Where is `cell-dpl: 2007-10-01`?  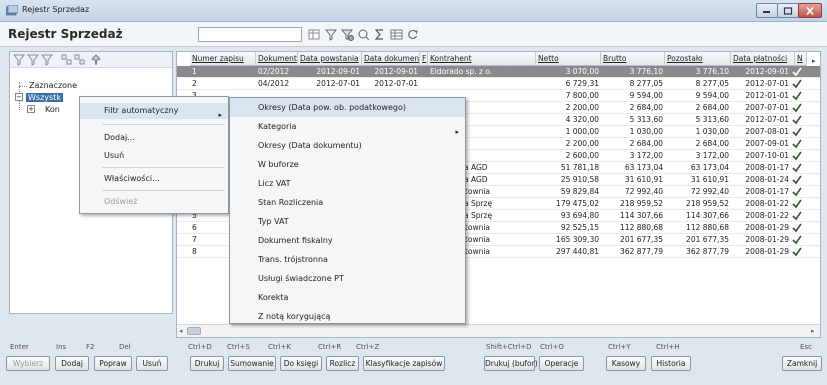
cell-dpl: 2007-10-01 is located at coordinates (767, 155).